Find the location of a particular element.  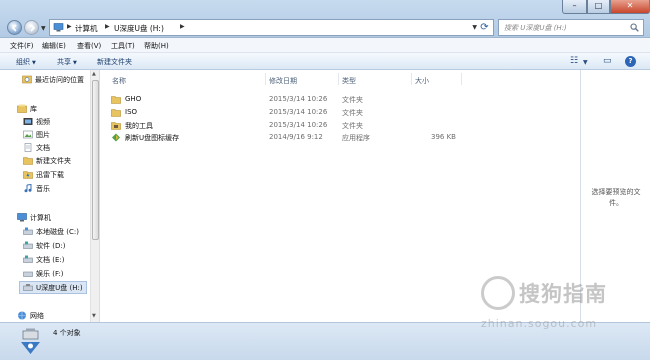

menu-edit: 编辑(E) is located at coordinates (54, 46).